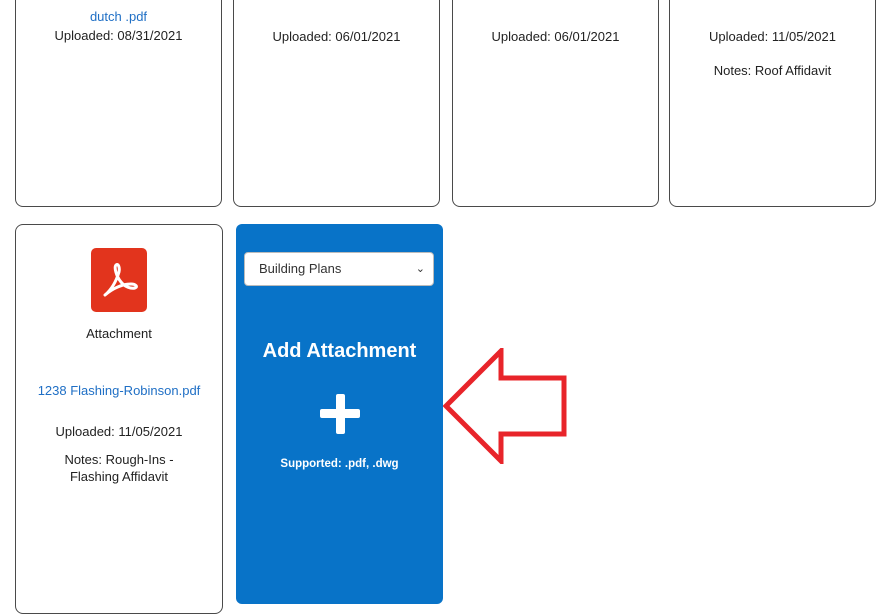  What do you see at coordinates (119, 468) in the screenshot?
I see `attachment-notes: Notes: Rough-Ins - Flashing Affidavit` at bounding box center [119, 468].